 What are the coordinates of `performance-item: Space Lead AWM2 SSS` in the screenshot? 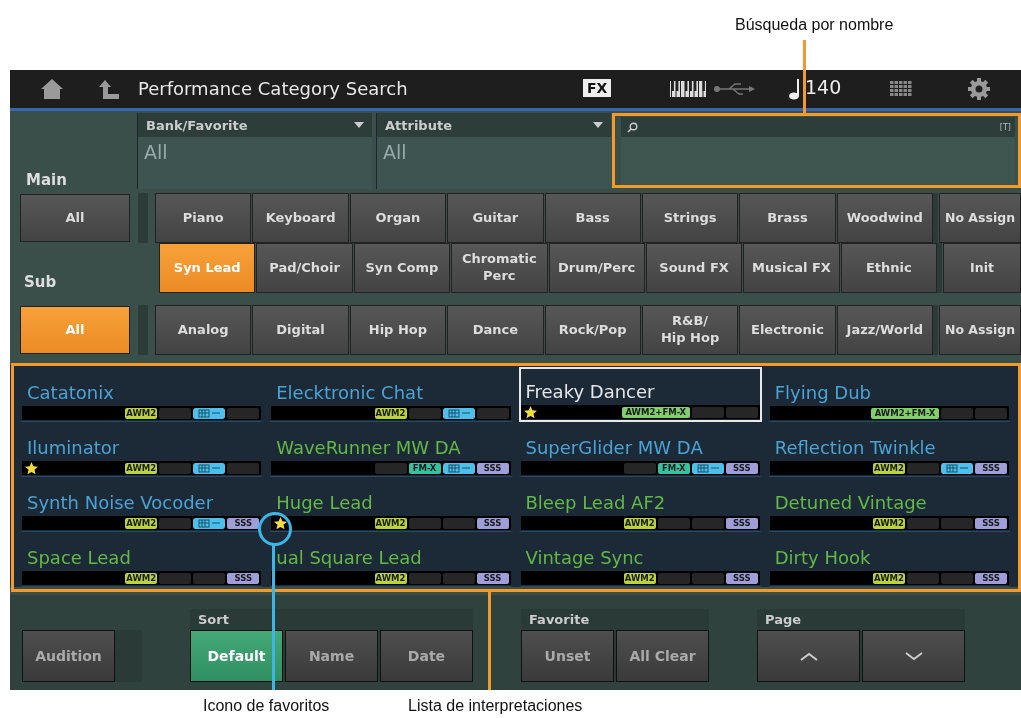 It's located at (142, 559).